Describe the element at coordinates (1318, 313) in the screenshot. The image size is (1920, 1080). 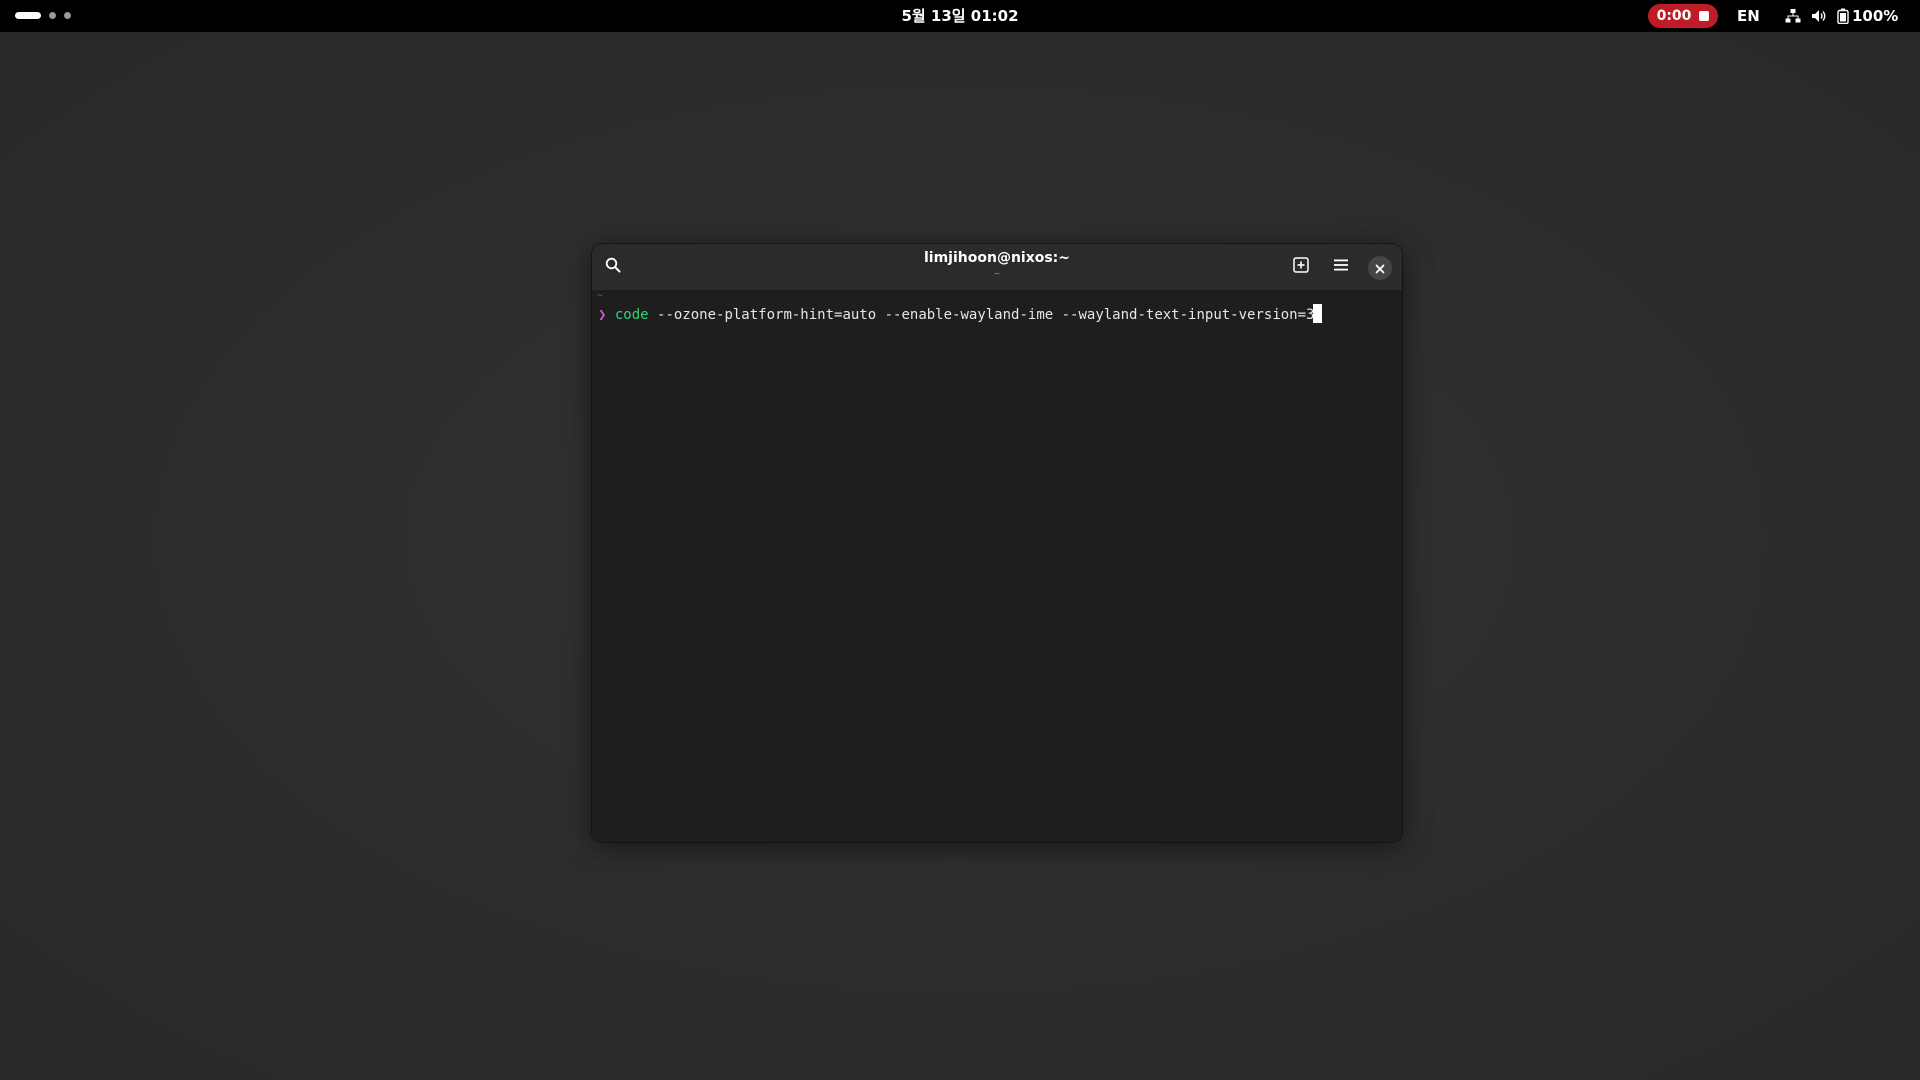
I see `text-cursor` at that location.